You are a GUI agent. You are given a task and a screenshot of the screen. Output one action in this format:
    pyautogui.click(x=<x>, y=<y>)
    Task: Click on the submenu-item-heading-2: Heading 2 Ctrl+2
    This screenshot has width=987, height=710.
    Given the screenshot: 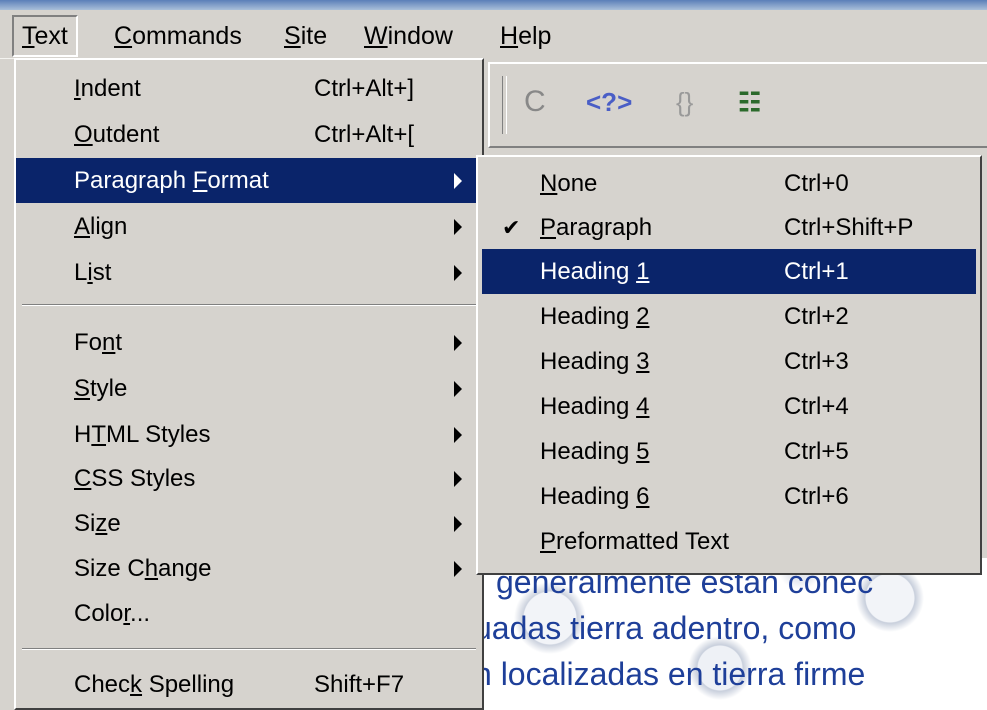 What is the action you would take?
    pyautogui.click(x=729, y=316)
    